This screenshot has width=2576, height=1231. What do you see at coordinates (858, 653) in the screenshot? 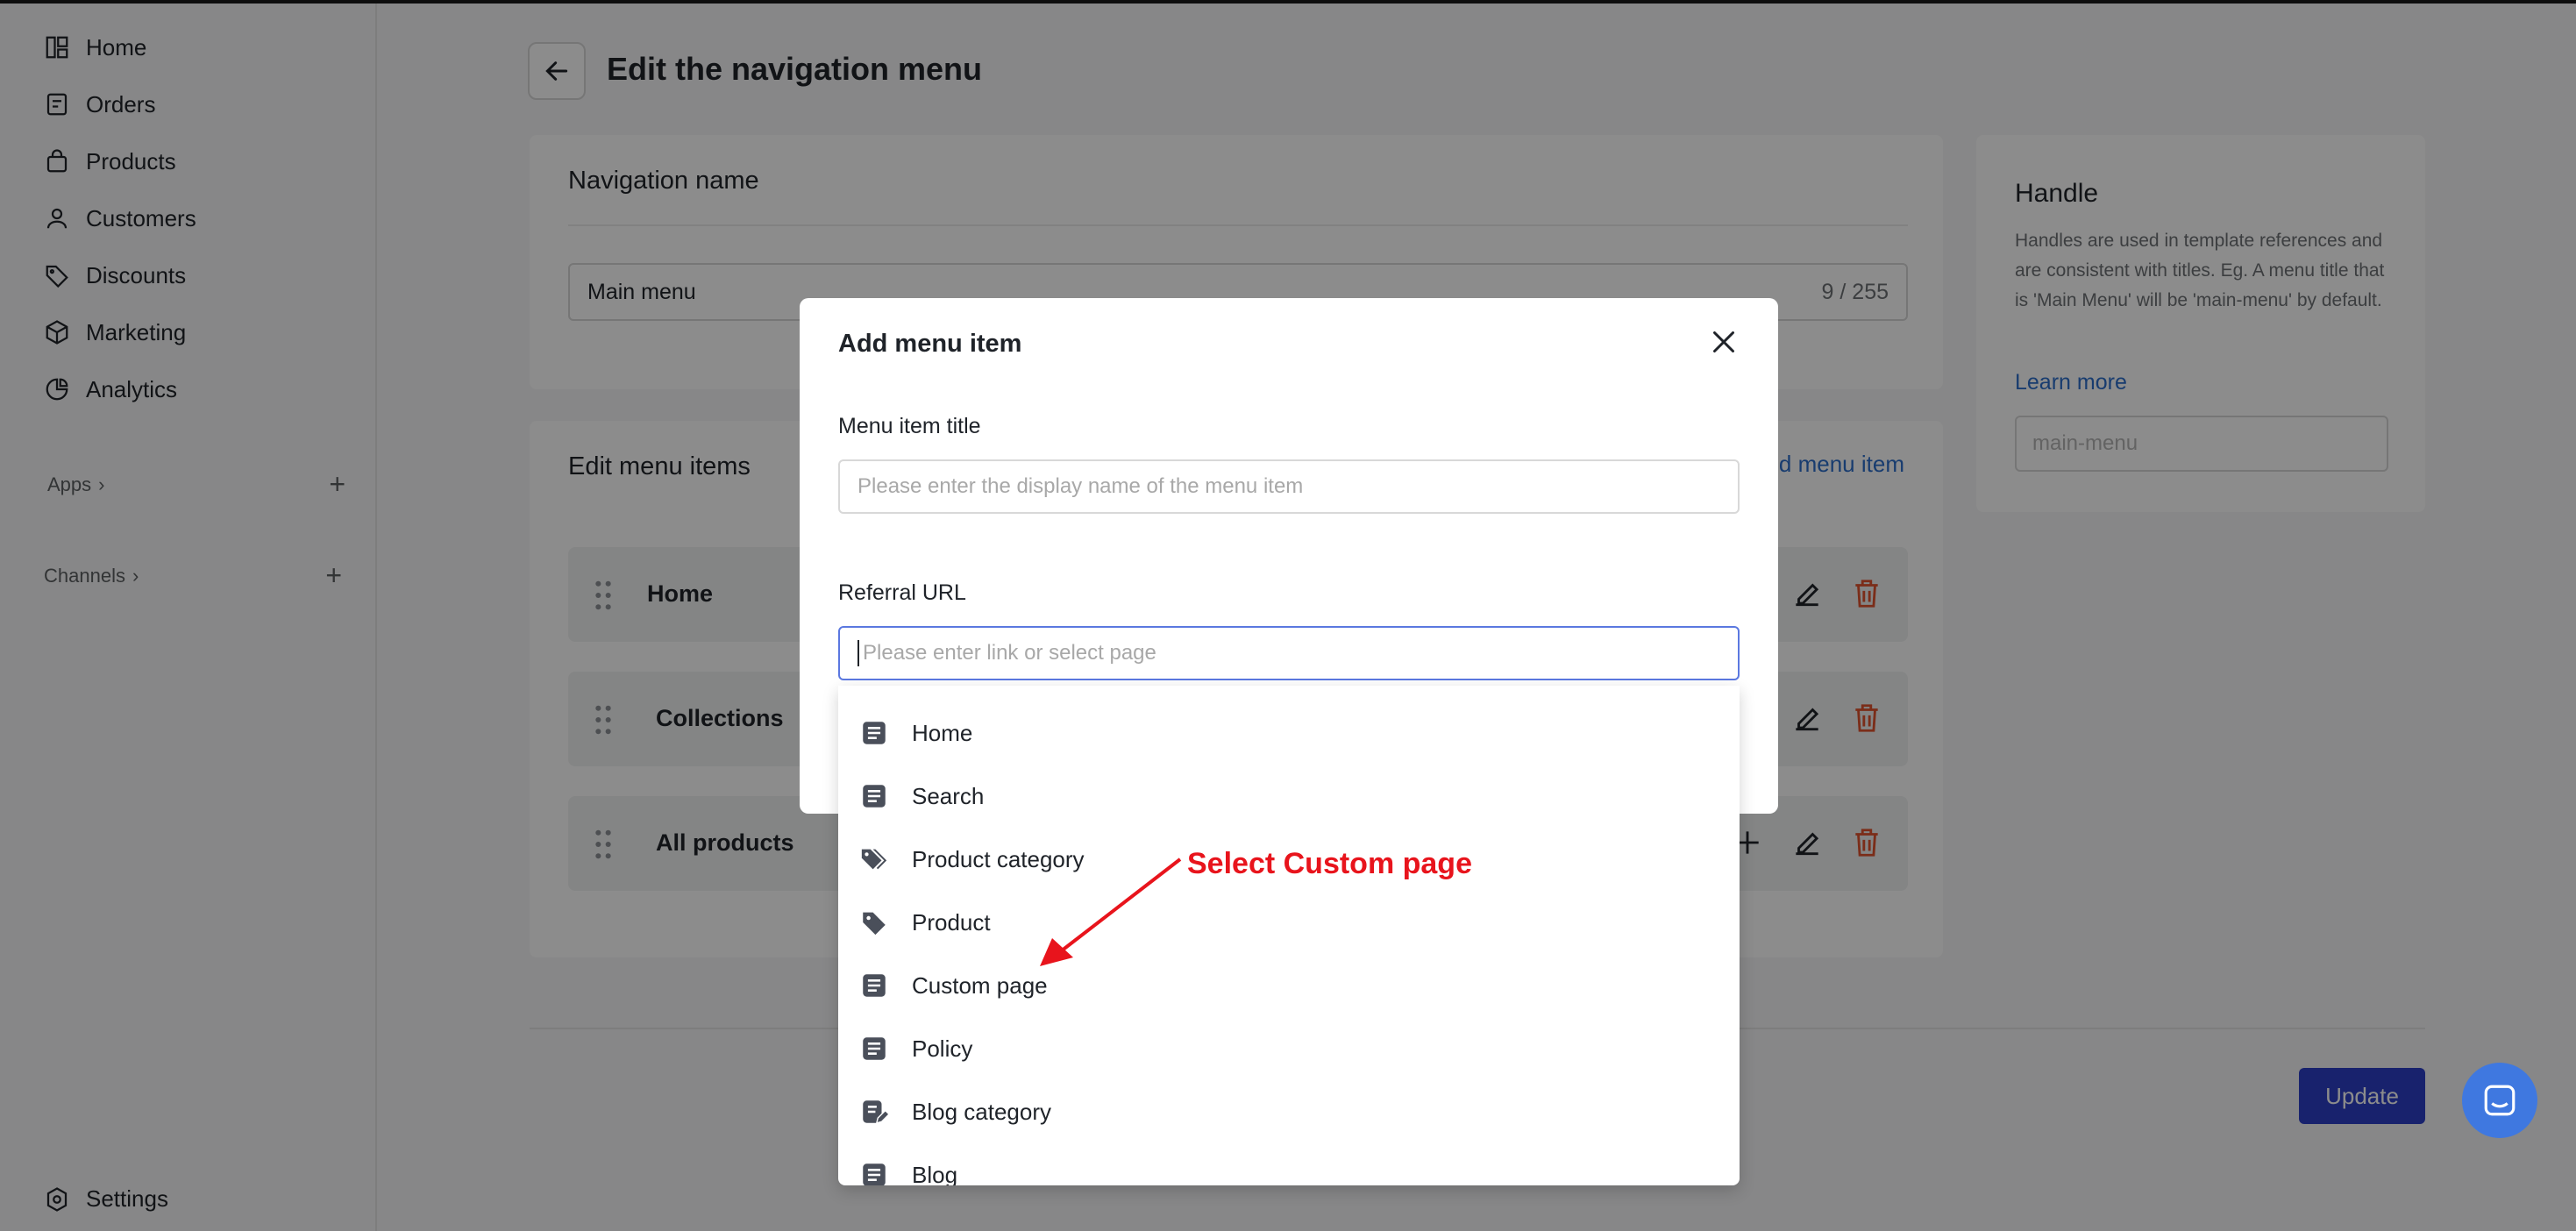
I see `text-cursor` at bounding box center [858, 653].